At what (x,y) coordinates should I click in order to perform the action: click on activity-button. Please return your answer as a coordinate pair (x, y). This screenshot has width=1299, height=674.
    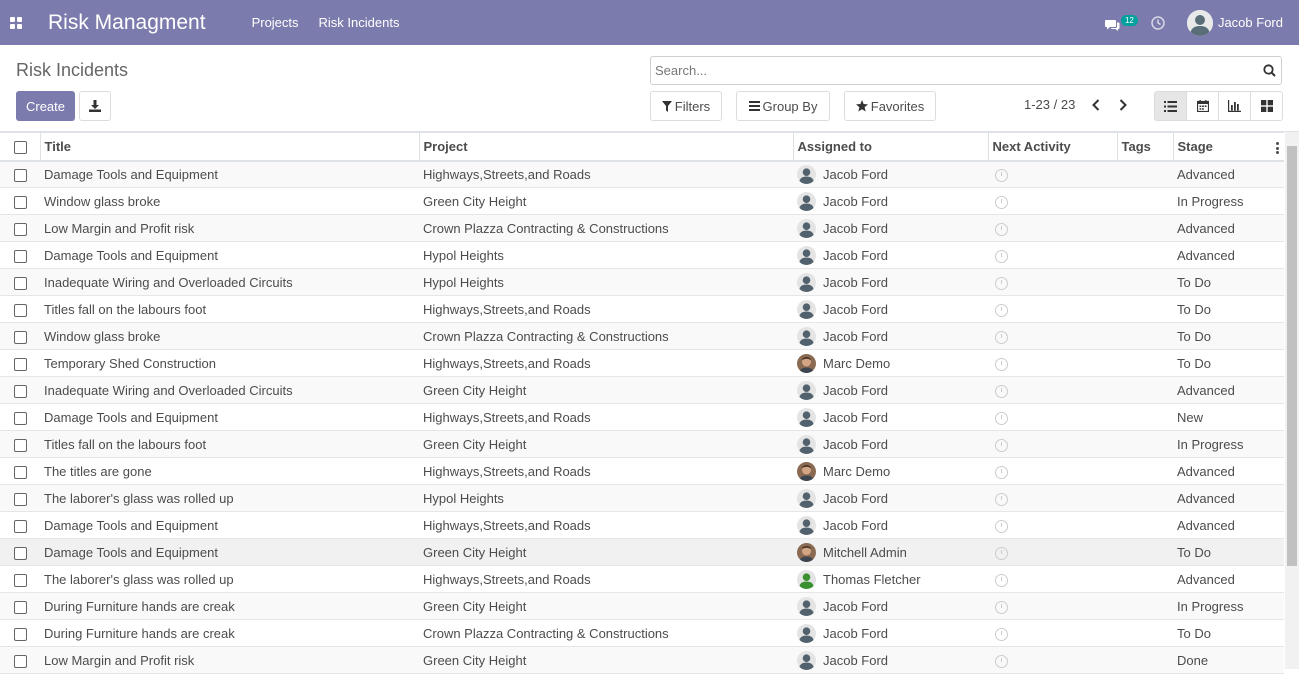
    Looking at the image, I should click on (1158, 22).